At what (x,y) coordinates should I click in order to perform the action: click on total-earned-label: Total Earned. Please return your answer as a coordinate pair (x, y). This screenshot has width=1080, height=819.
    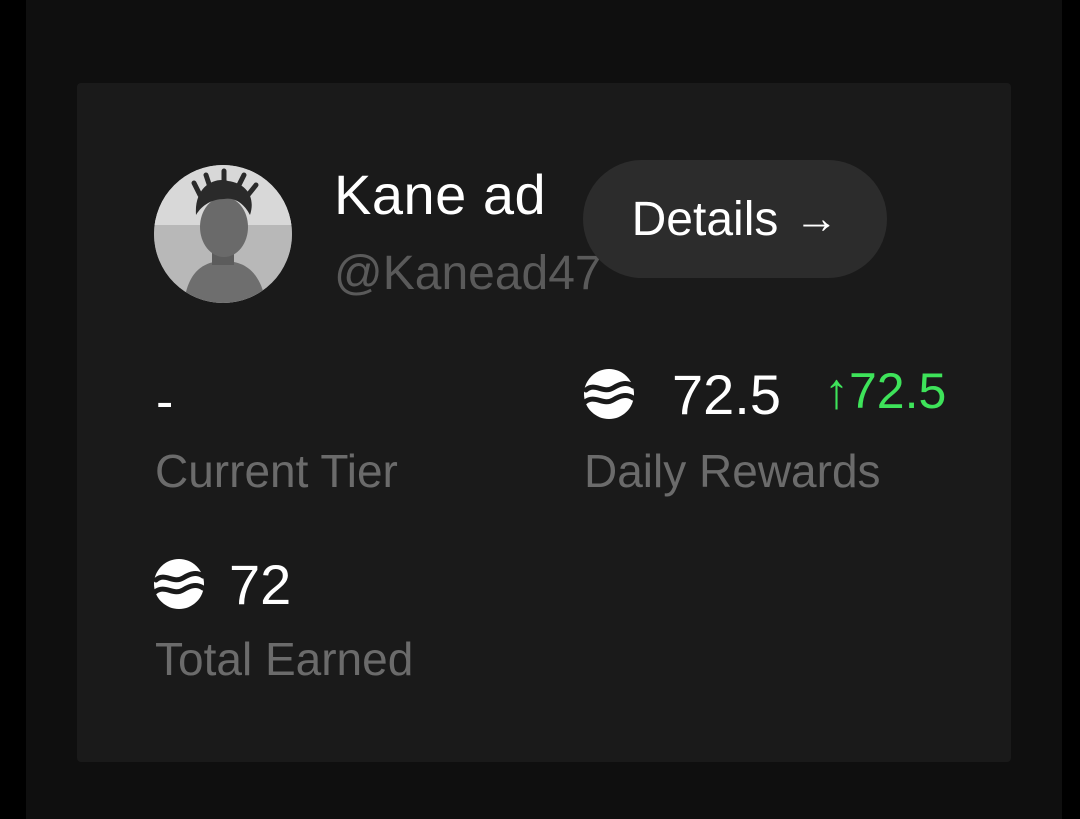
    Looking at the image, I should click on (284, 659).